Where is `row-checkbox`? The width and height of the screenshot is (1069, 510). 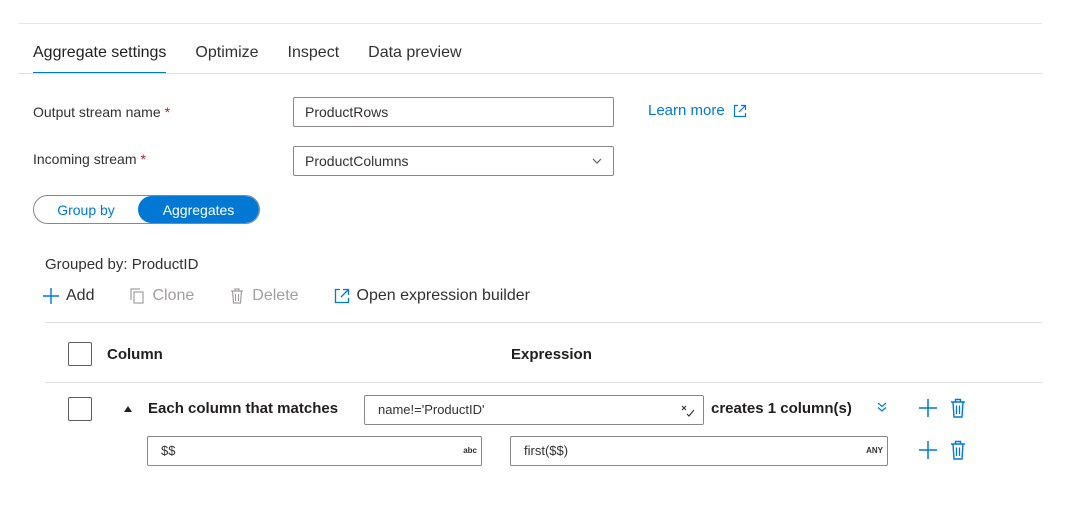 row-checkbox is located at coordinates (80, 409).